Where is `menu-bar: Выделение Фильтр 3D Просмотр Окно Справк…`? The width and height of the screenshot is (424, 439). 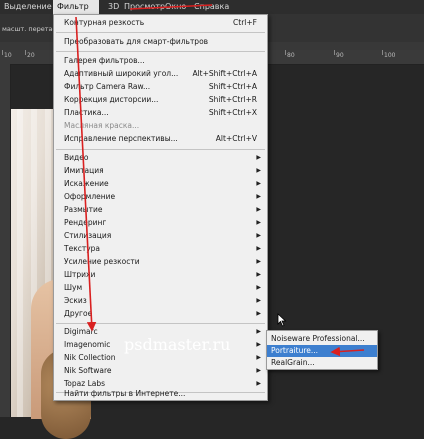 menu-bar: Выделение Фильтр 3D Просмотр Окно Справк… is located at coordinates (212, 7).